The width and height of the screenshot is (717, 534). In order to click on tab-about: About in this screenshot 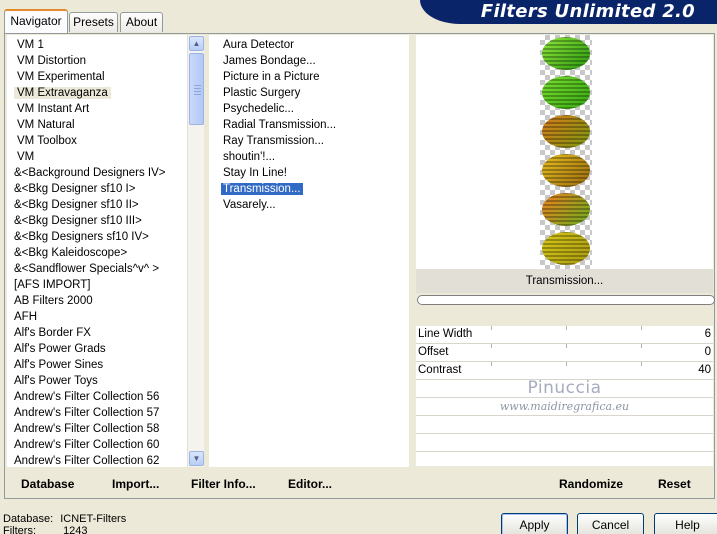, I will do `click(141, 22)`.